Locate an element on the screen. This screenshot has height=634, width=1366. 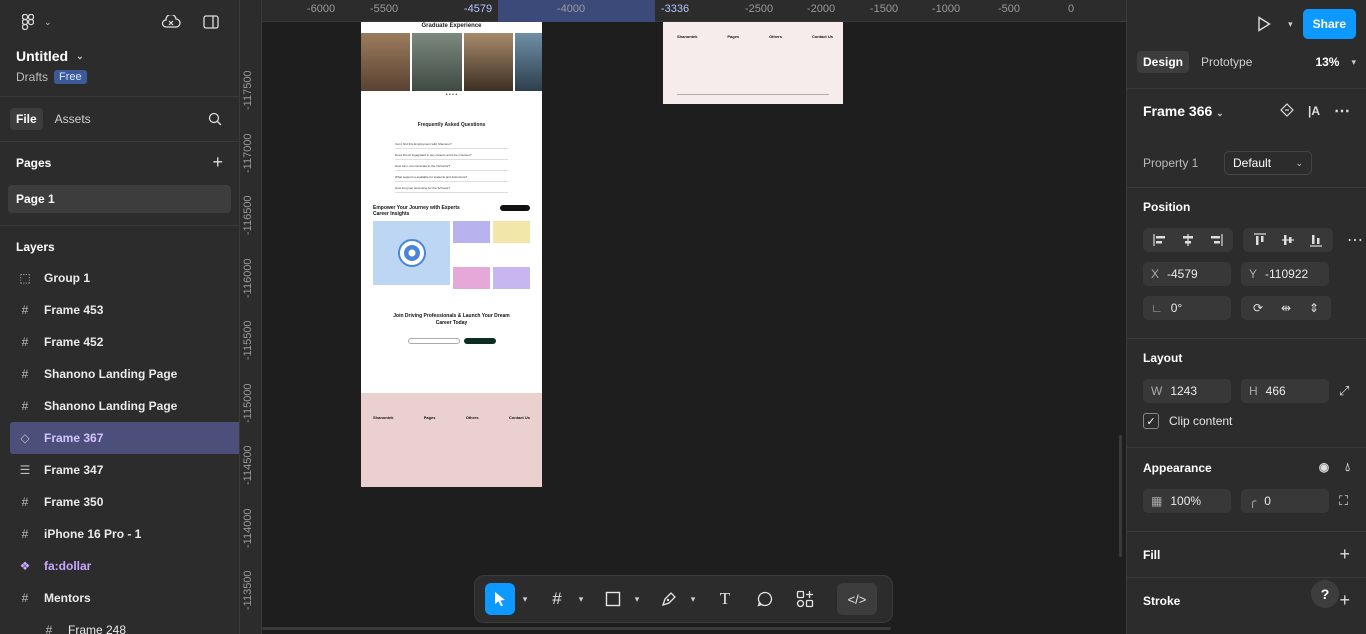
tab-file: File is located at coordinates (26, 119).